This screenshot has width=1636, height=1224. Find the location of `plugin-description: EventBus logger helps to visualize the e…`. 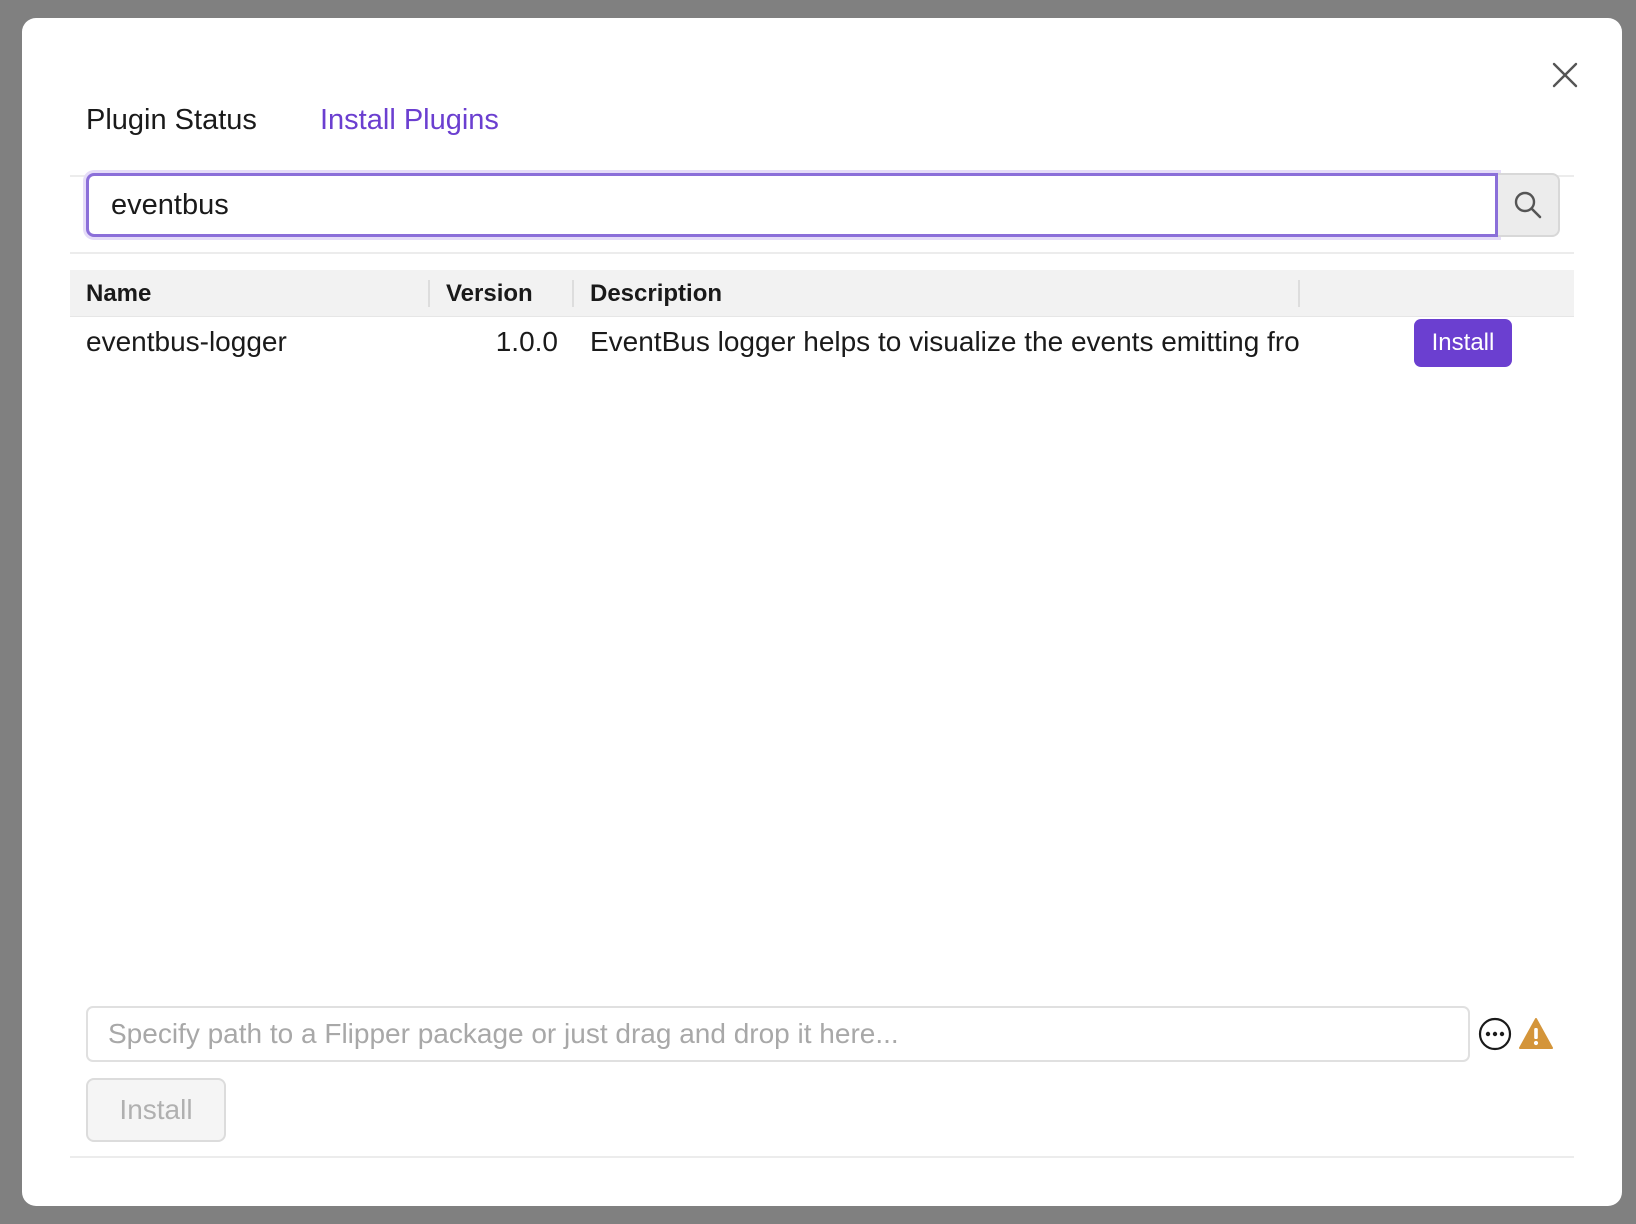

plugin-description: EventBus logger helps to visualize the e… is located at coordinates (945, 341).